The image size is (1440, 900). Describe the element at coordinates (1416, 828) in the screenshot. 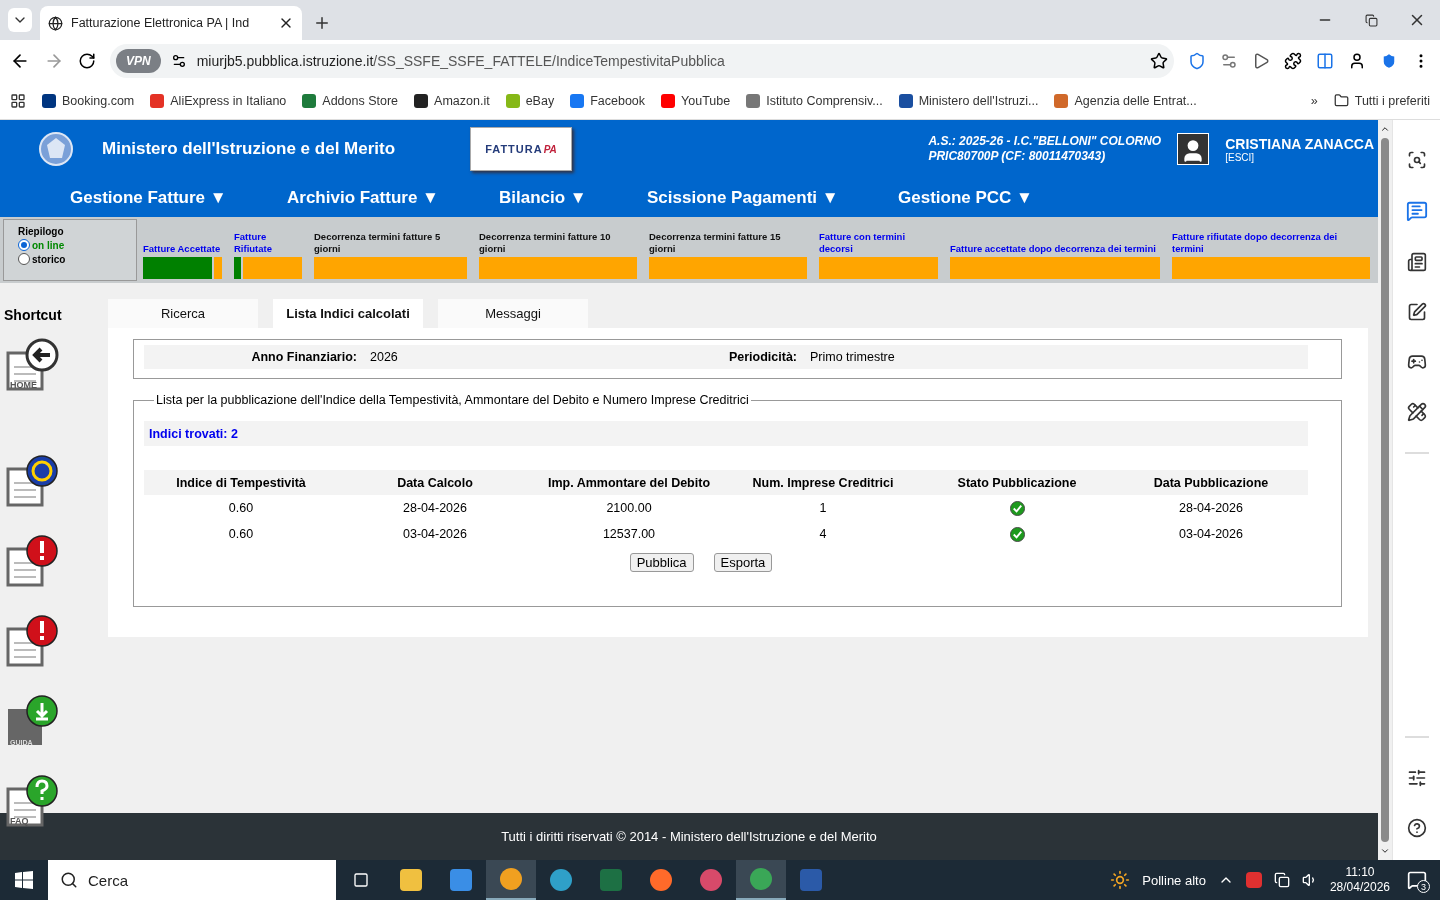

I see `help-icon` at that location.